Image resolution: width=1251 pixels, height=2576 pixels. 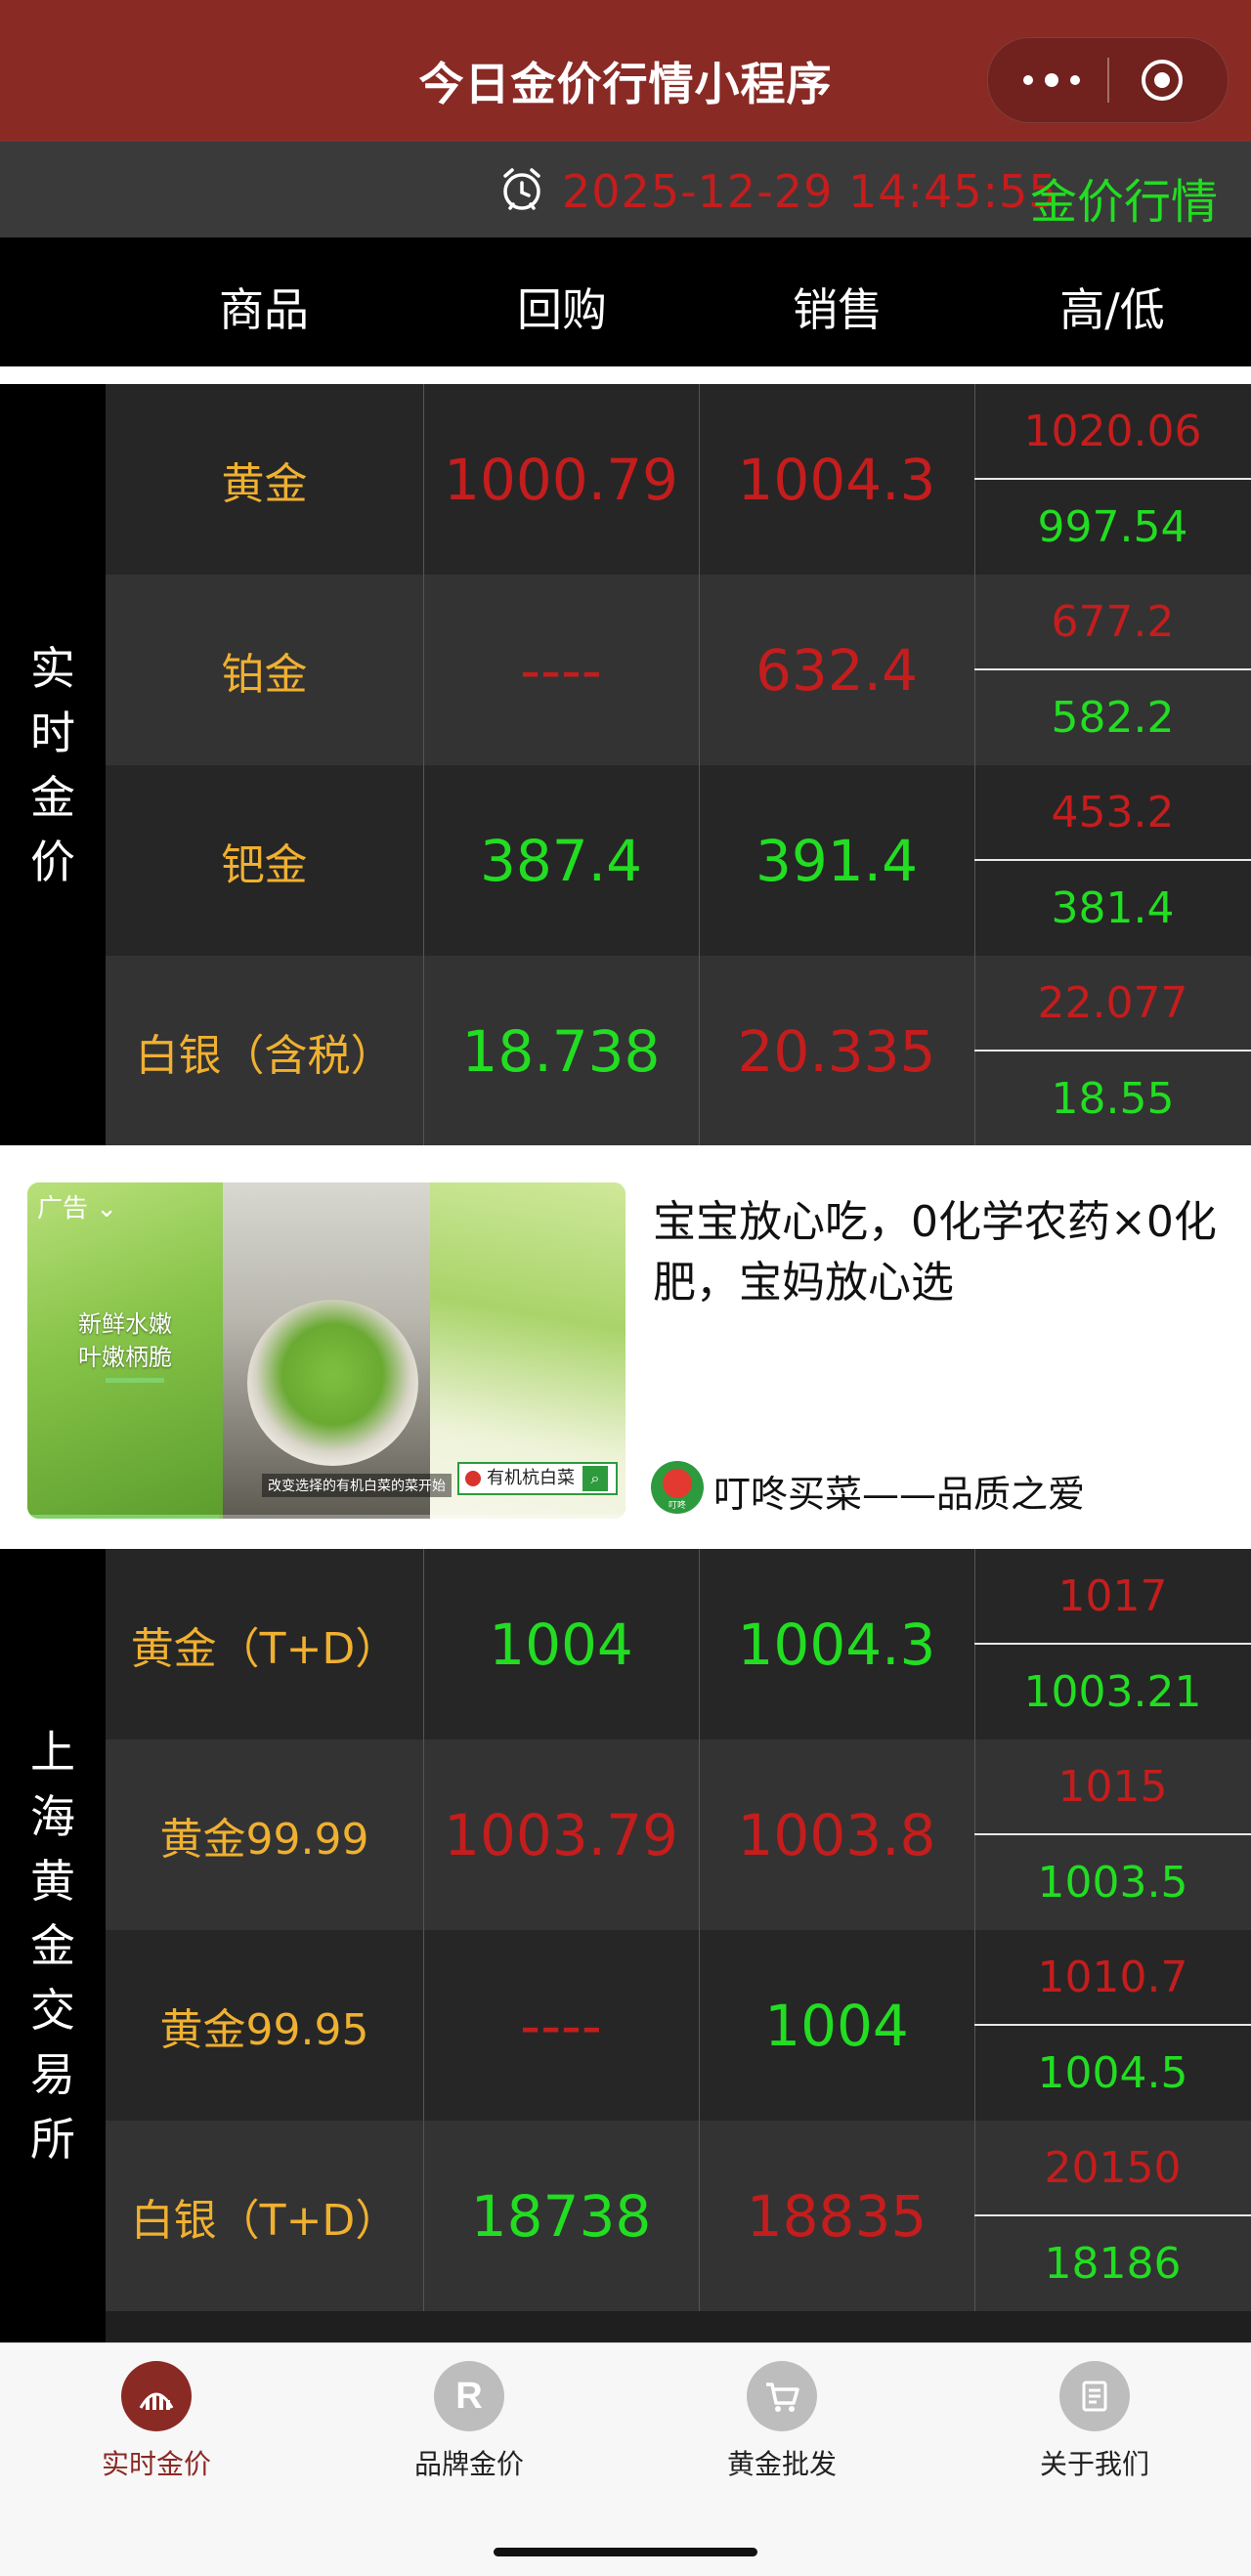 What do you see at coordinates (810, 191) in the screenshot?
I see `update-datetime: 2025-12-29 14:45:55` at bounding box center [810, 191].